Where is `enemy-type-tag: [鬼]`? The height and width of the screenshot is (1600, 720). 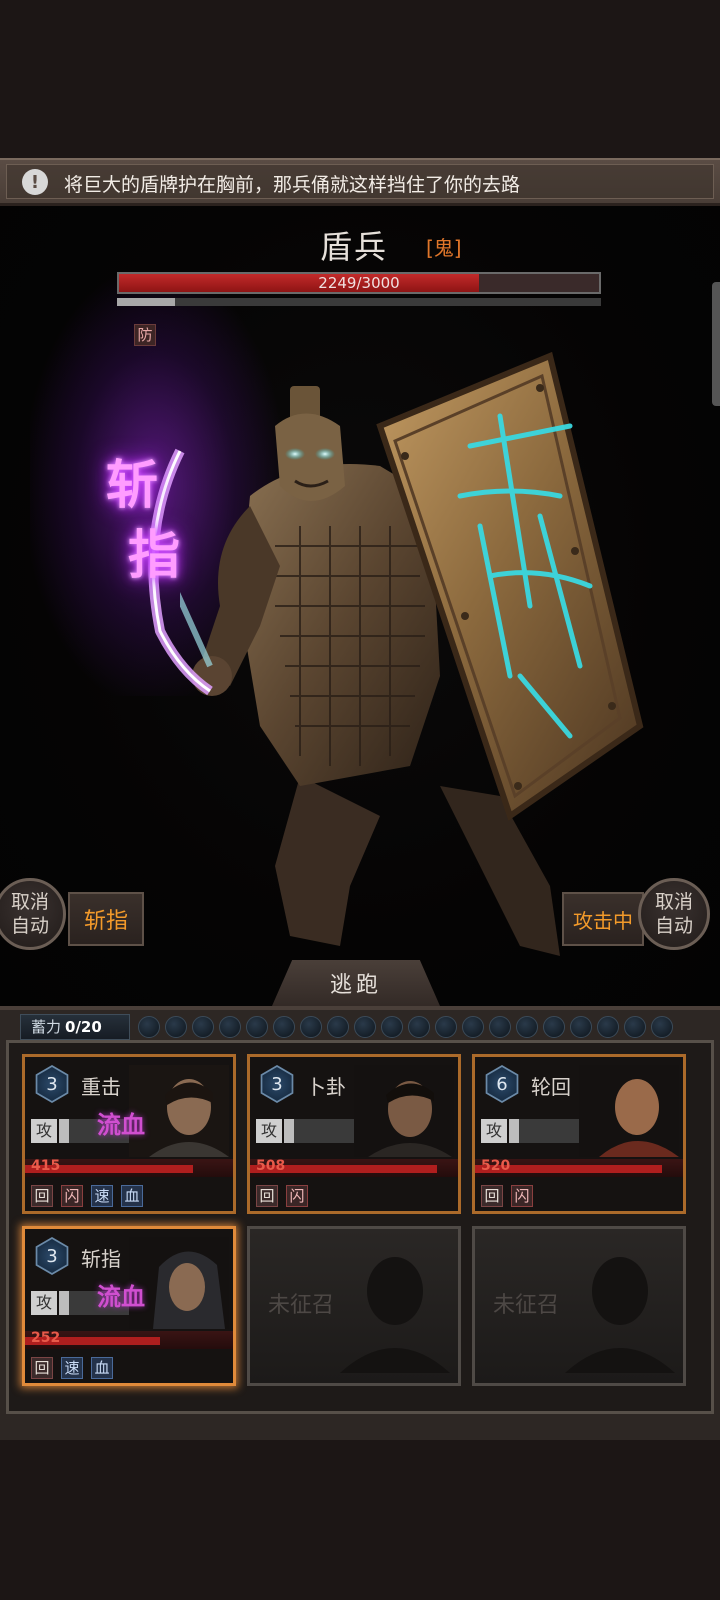
enemy-type-tag: [鬼] is located at coordinates (444, 248).